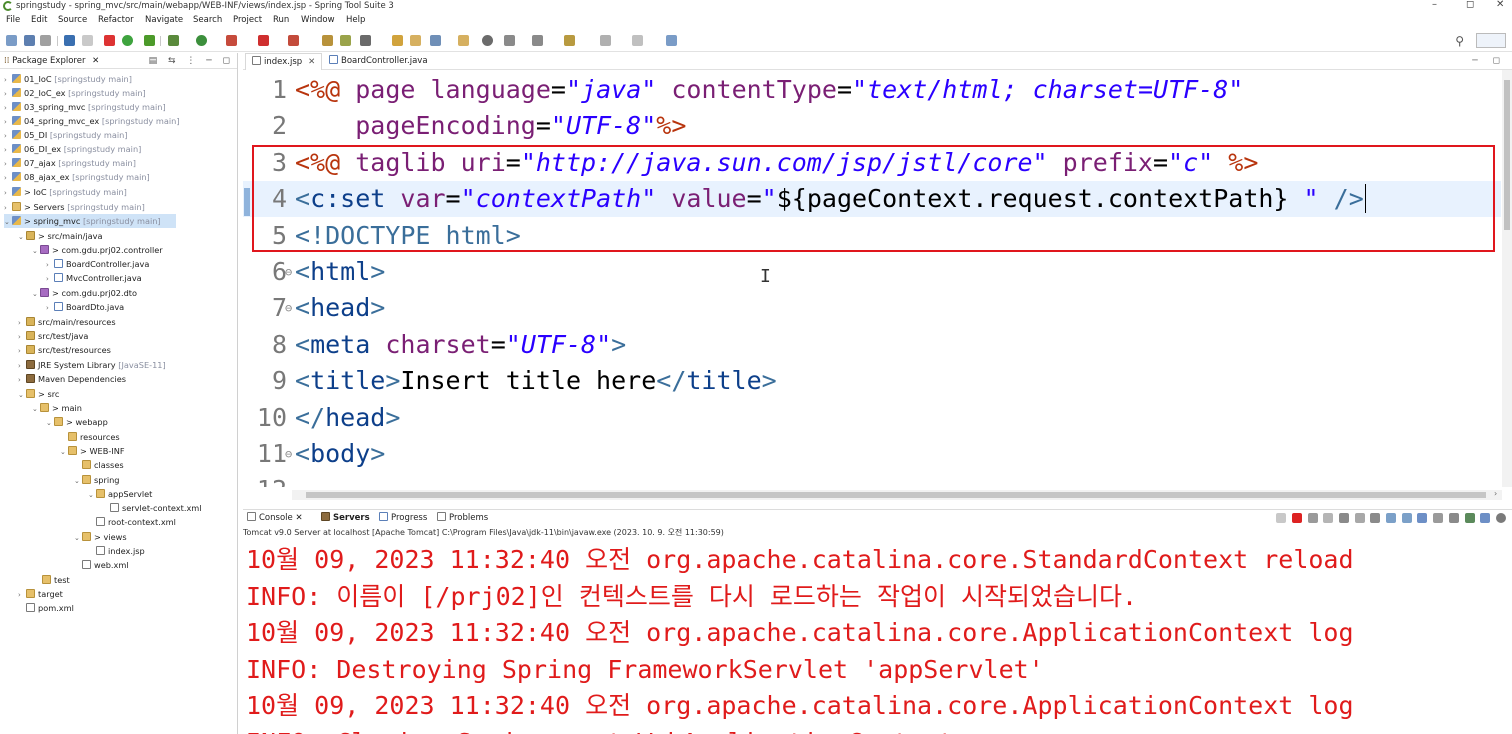 The width and height of the screenshot is (1512, 734). What do you see at coordinates (72, 149) in the screenshot?
I see `tree-item: › 06_DI_ex [springstudy main]` at bounding box center [72, 149].